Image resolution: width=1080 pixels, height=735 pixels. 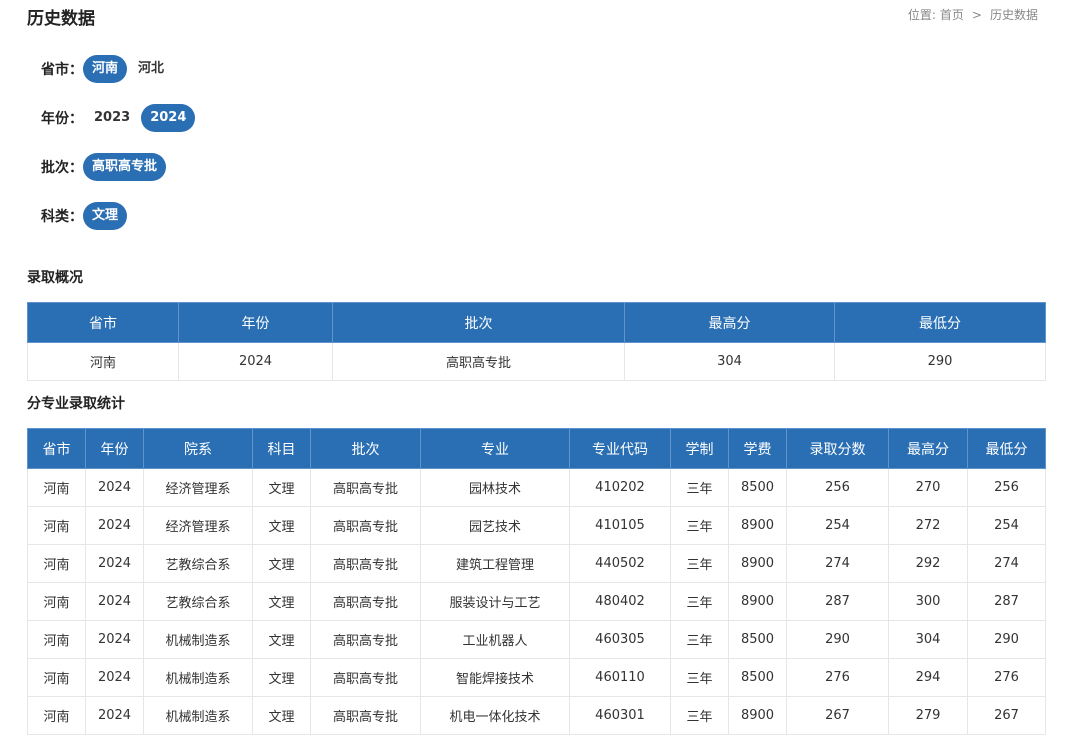 What do you see at coordinates (620, 677) in the screenshot?
I see `table-cell: 460110` at bounding box center [620, 677].